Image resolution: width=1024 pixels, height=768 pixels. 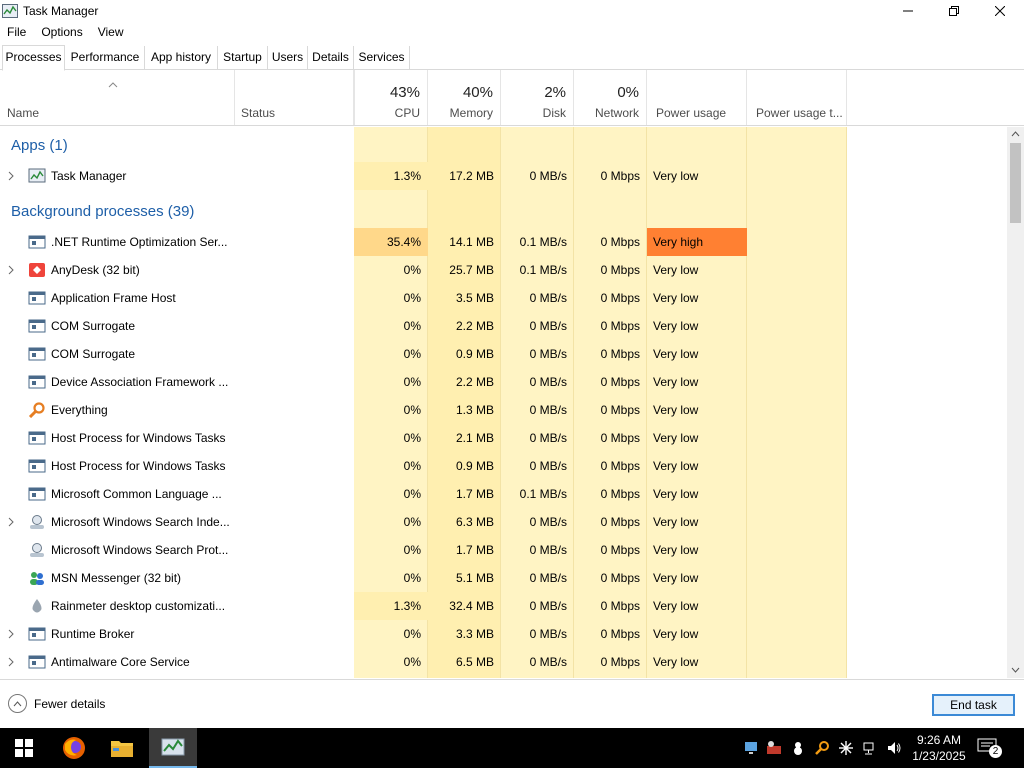 I want to click on header-cpu: 43% CPU, so click(x=391, y=97).